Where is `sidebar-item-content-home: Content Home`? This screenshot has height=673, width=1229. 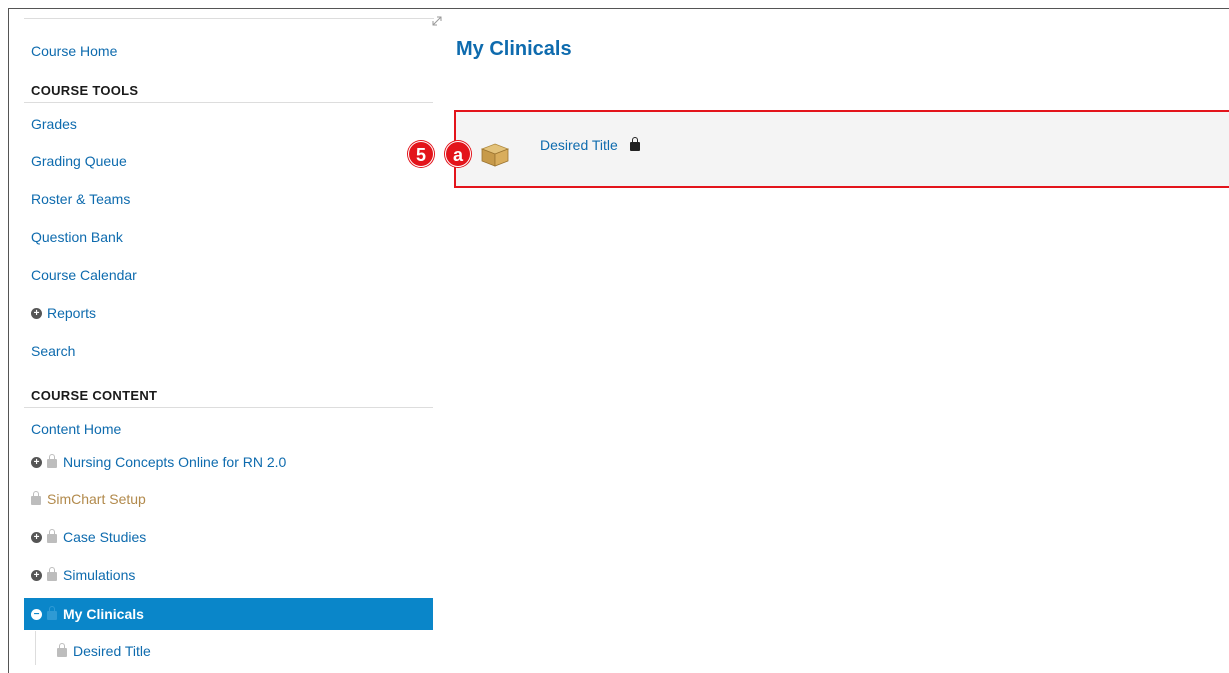
sidebar-item-content-home: Content Home is located at coordinates (228, 429).